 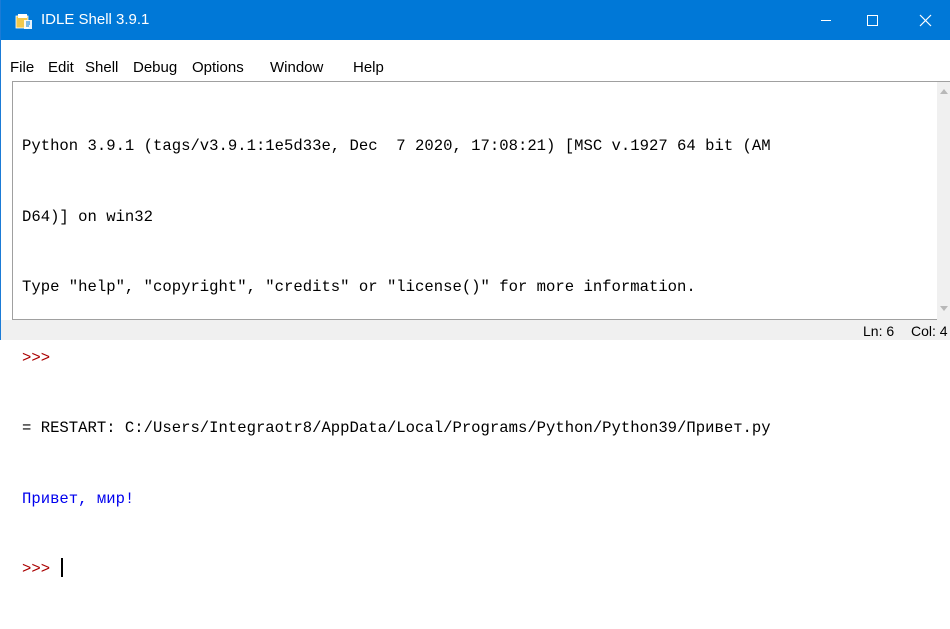 I want to click on idle-app-icon, so click(x=23, y=21).